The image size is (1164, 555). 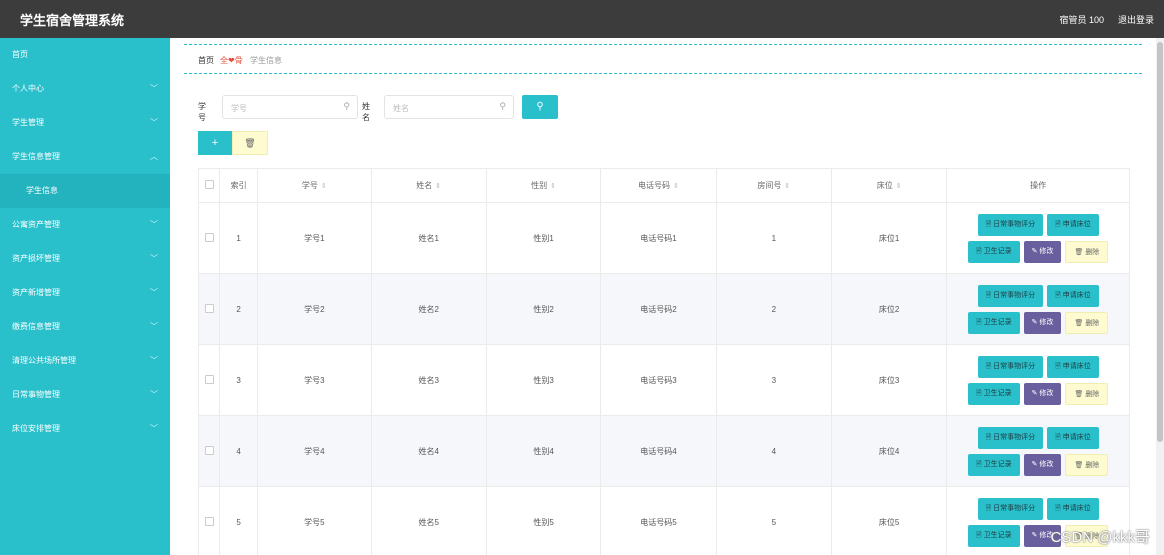 What do you see at coordinates (206, 60) in the screenshot?
I see `breadcrumb-home: 首页` at bounding box center [206, 60].